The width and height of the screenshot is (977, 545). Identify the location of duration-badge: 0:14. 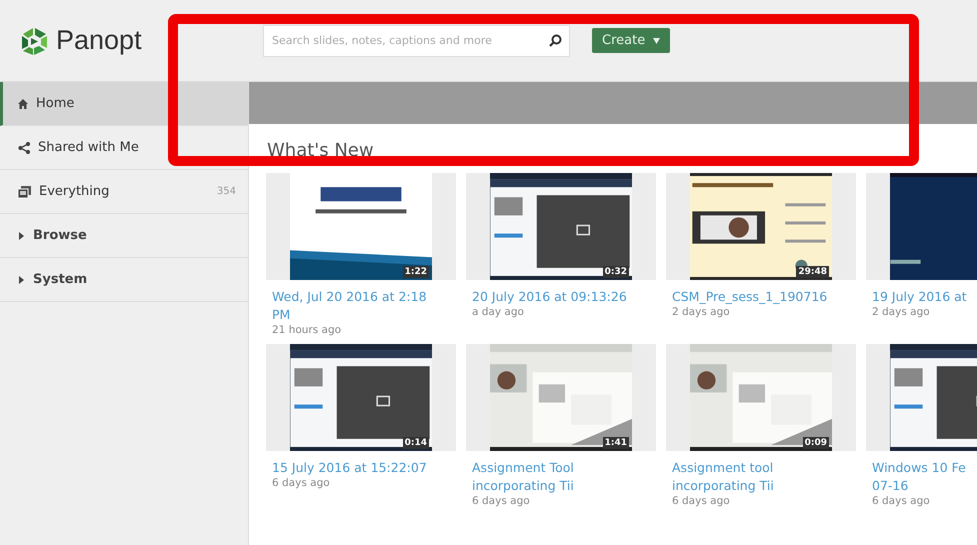
(415, 443).